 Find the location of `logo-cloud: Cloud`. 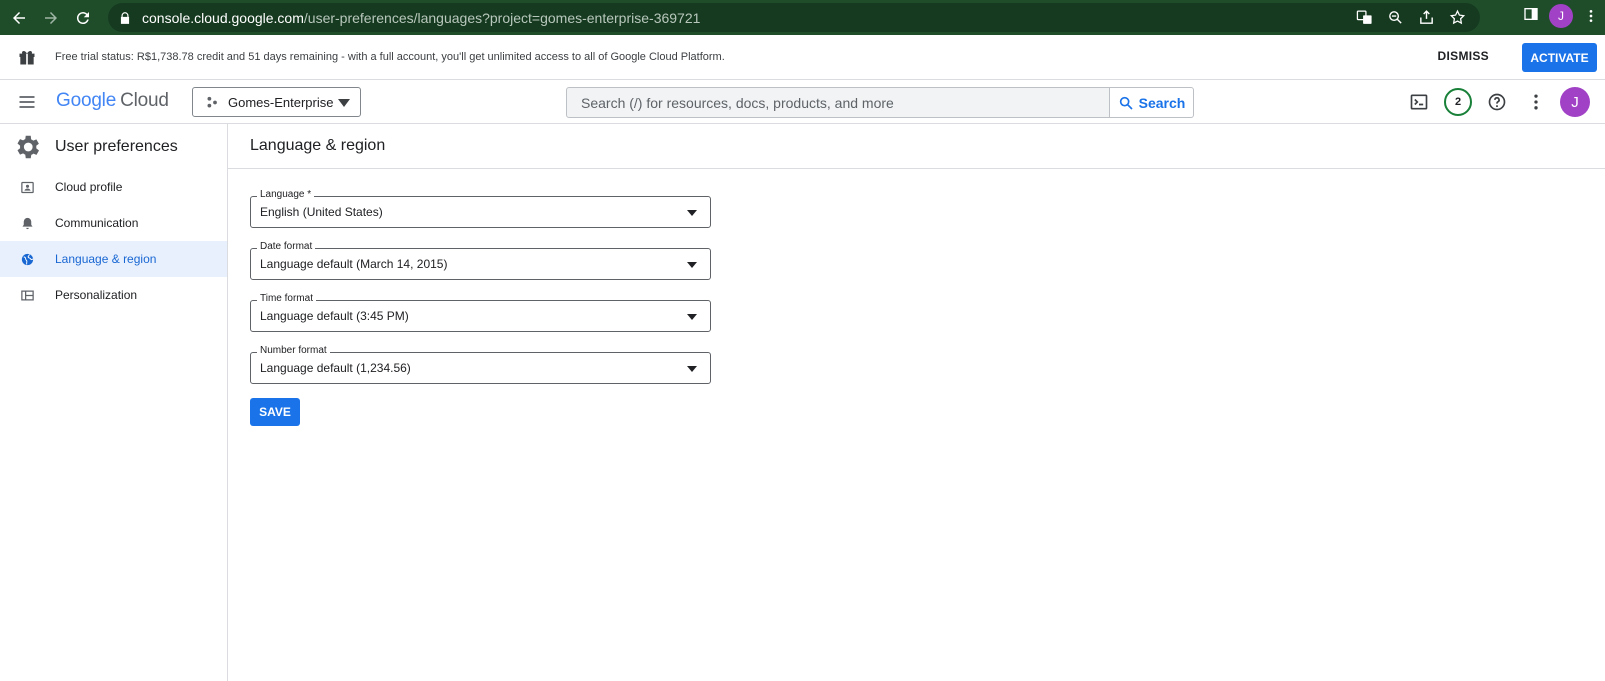

logo-cloud: Cloud is located at coordinates (144, 100).